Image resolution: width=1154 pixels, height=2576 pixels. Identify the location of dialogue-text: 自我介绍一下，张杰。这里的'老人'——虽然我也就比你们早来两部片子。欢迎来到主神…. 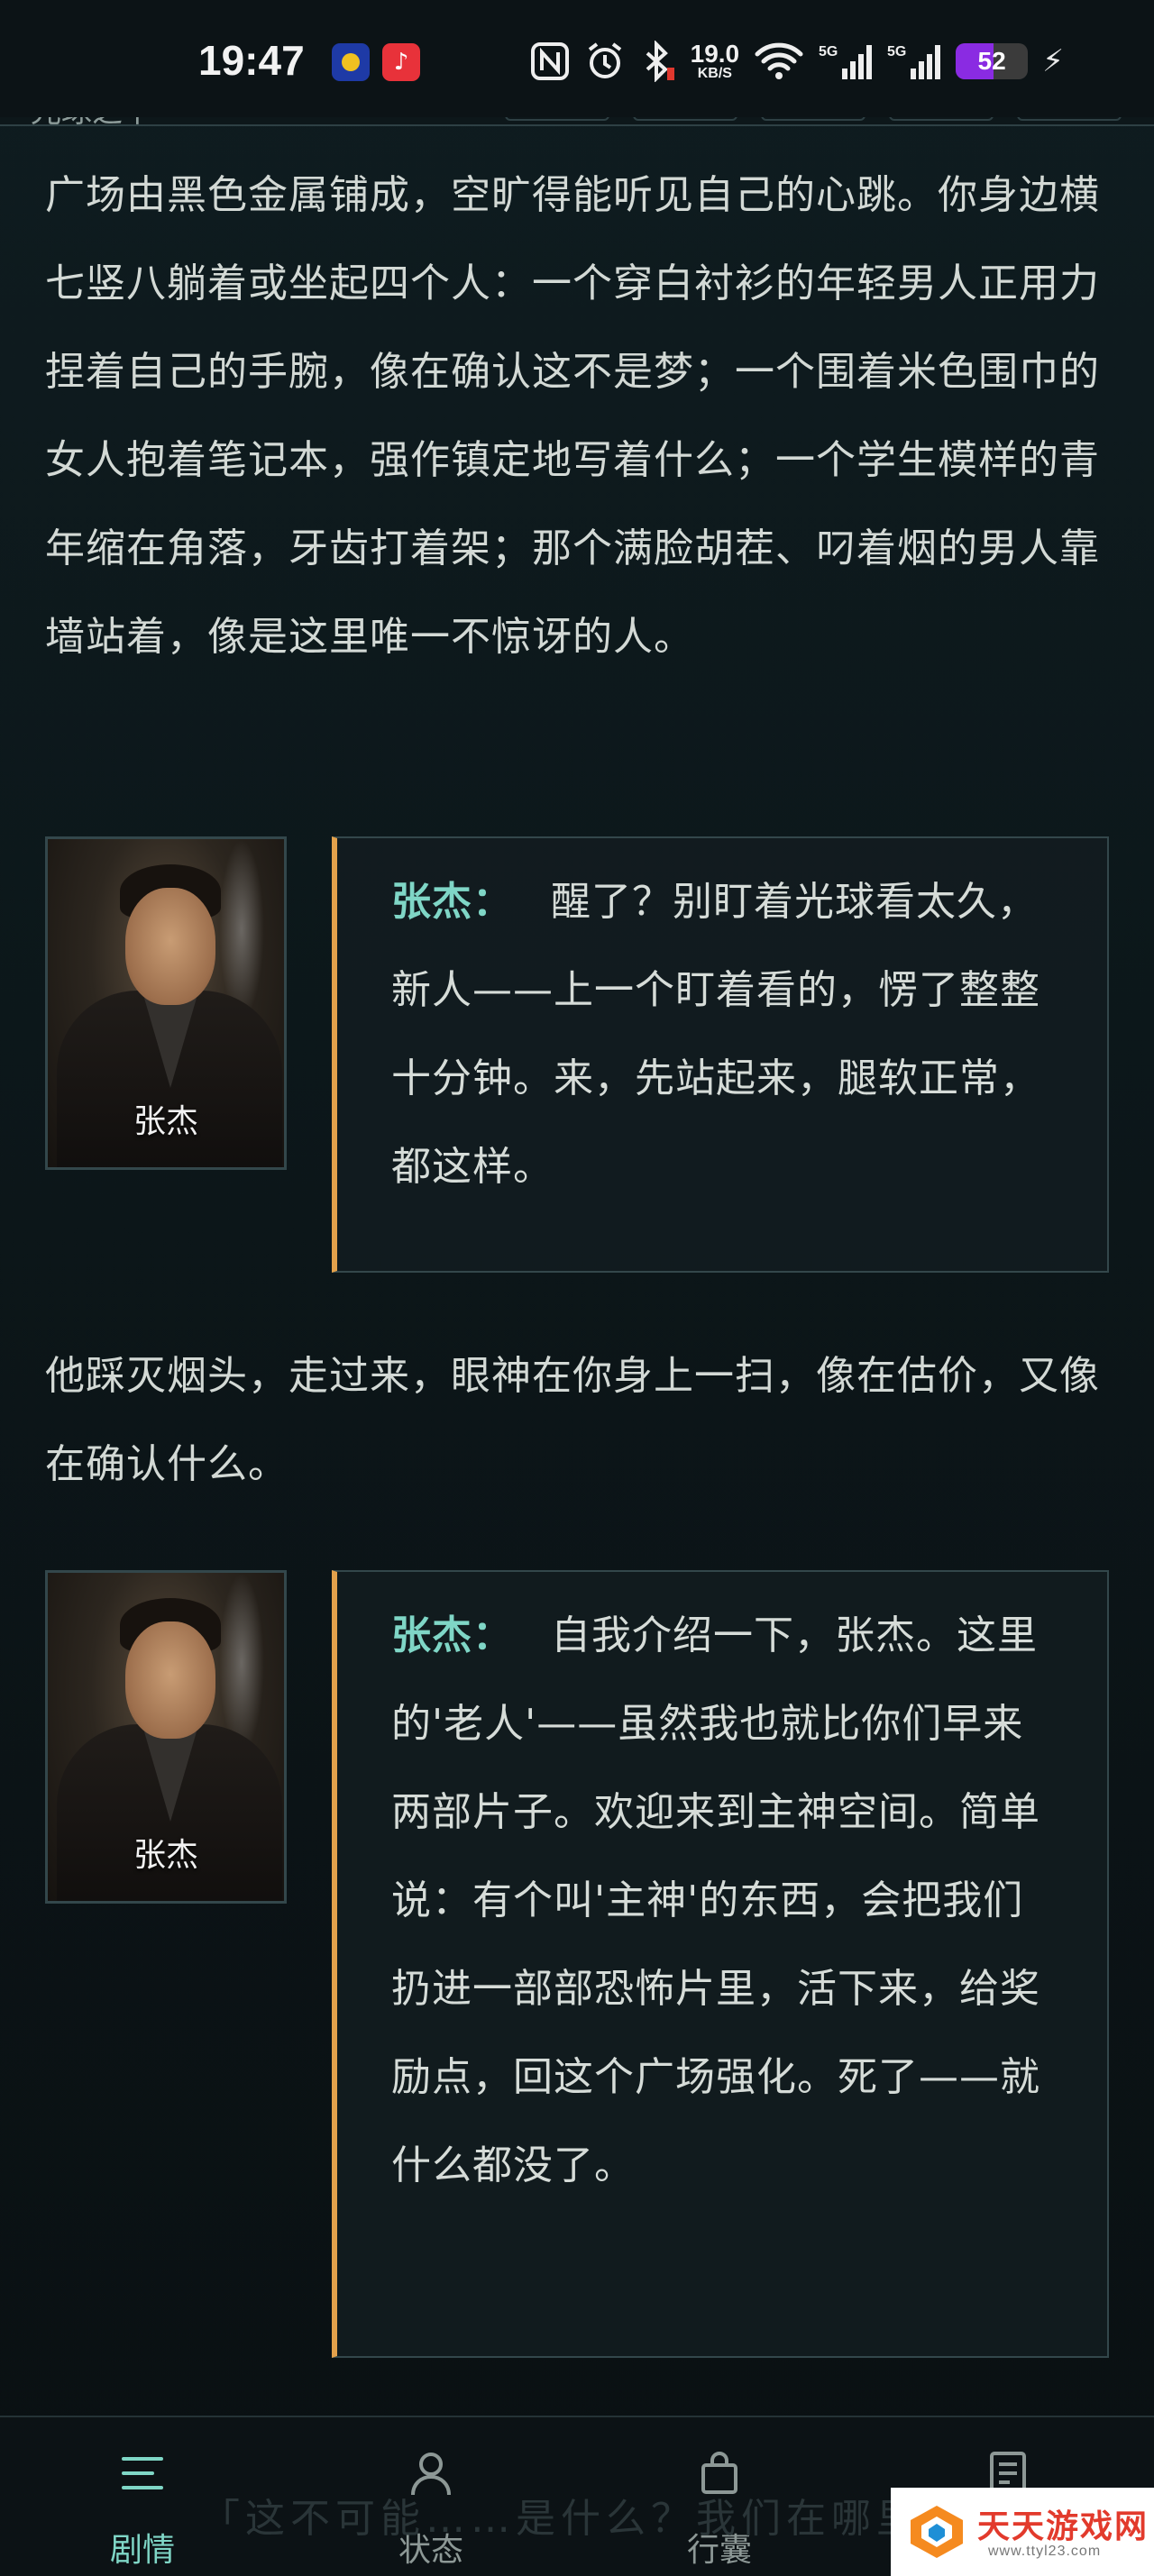
(715, 1900).